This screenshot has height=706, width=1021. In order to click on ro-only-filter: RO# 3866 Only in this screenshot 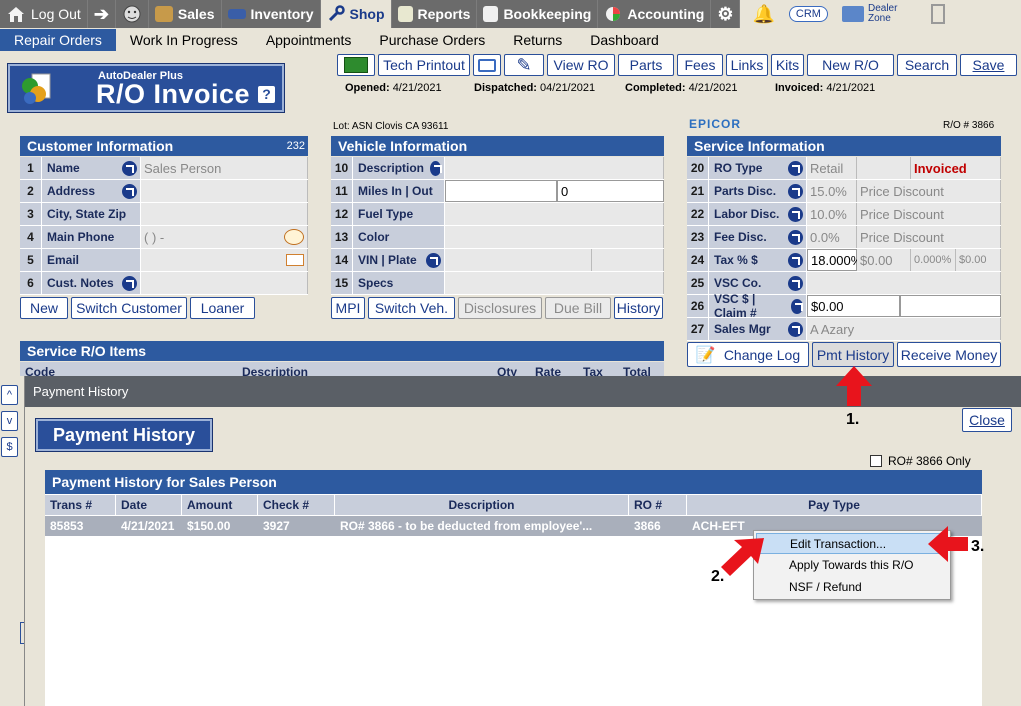, I will do `click(920, 461)`.